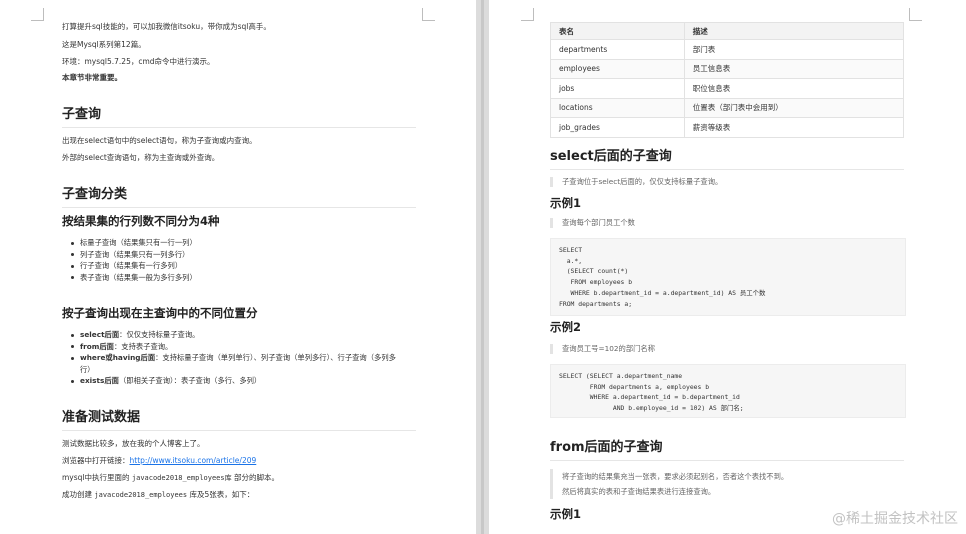 The height and width of the screenshot is (534, 966). I want to click on table-row: locations 位置表（部门表中会用到）, so click(727, 107).